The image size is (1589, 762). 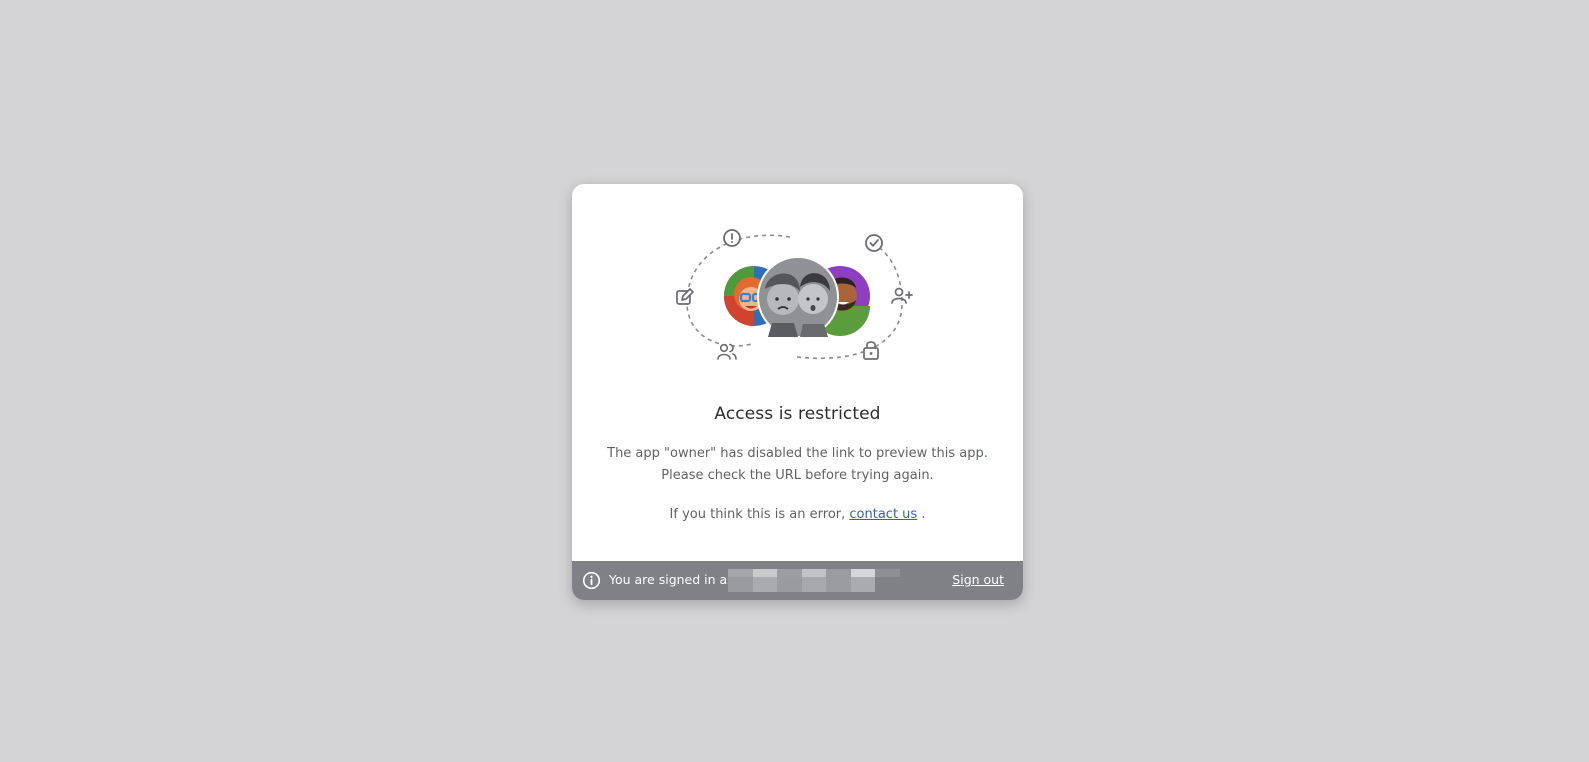 I want to click on error-suffix: ., so click(x=921, y=514).